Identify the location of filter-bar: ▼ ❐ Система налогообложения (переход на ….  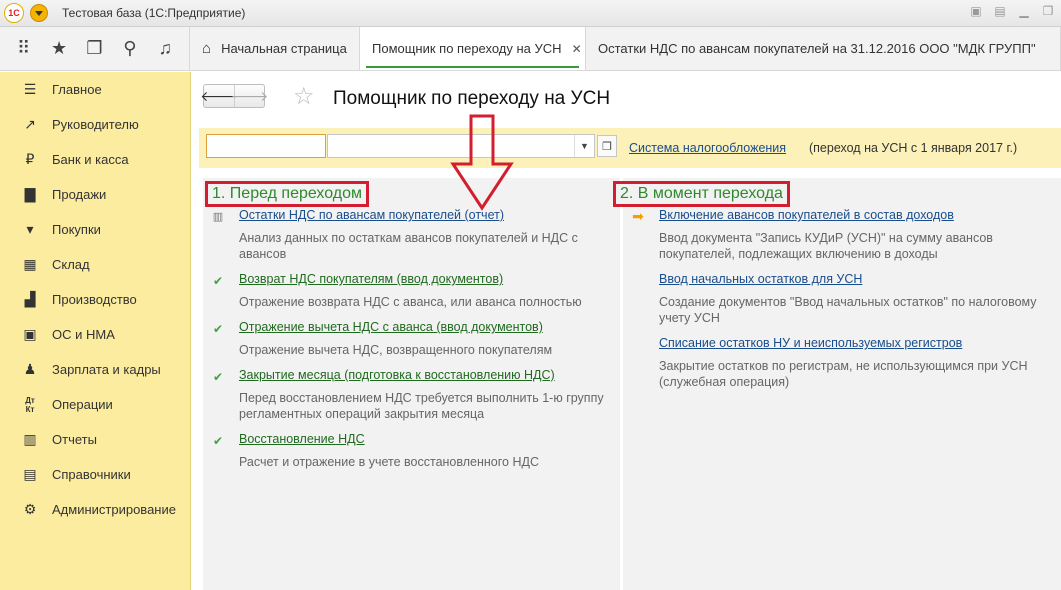
(630, 148).